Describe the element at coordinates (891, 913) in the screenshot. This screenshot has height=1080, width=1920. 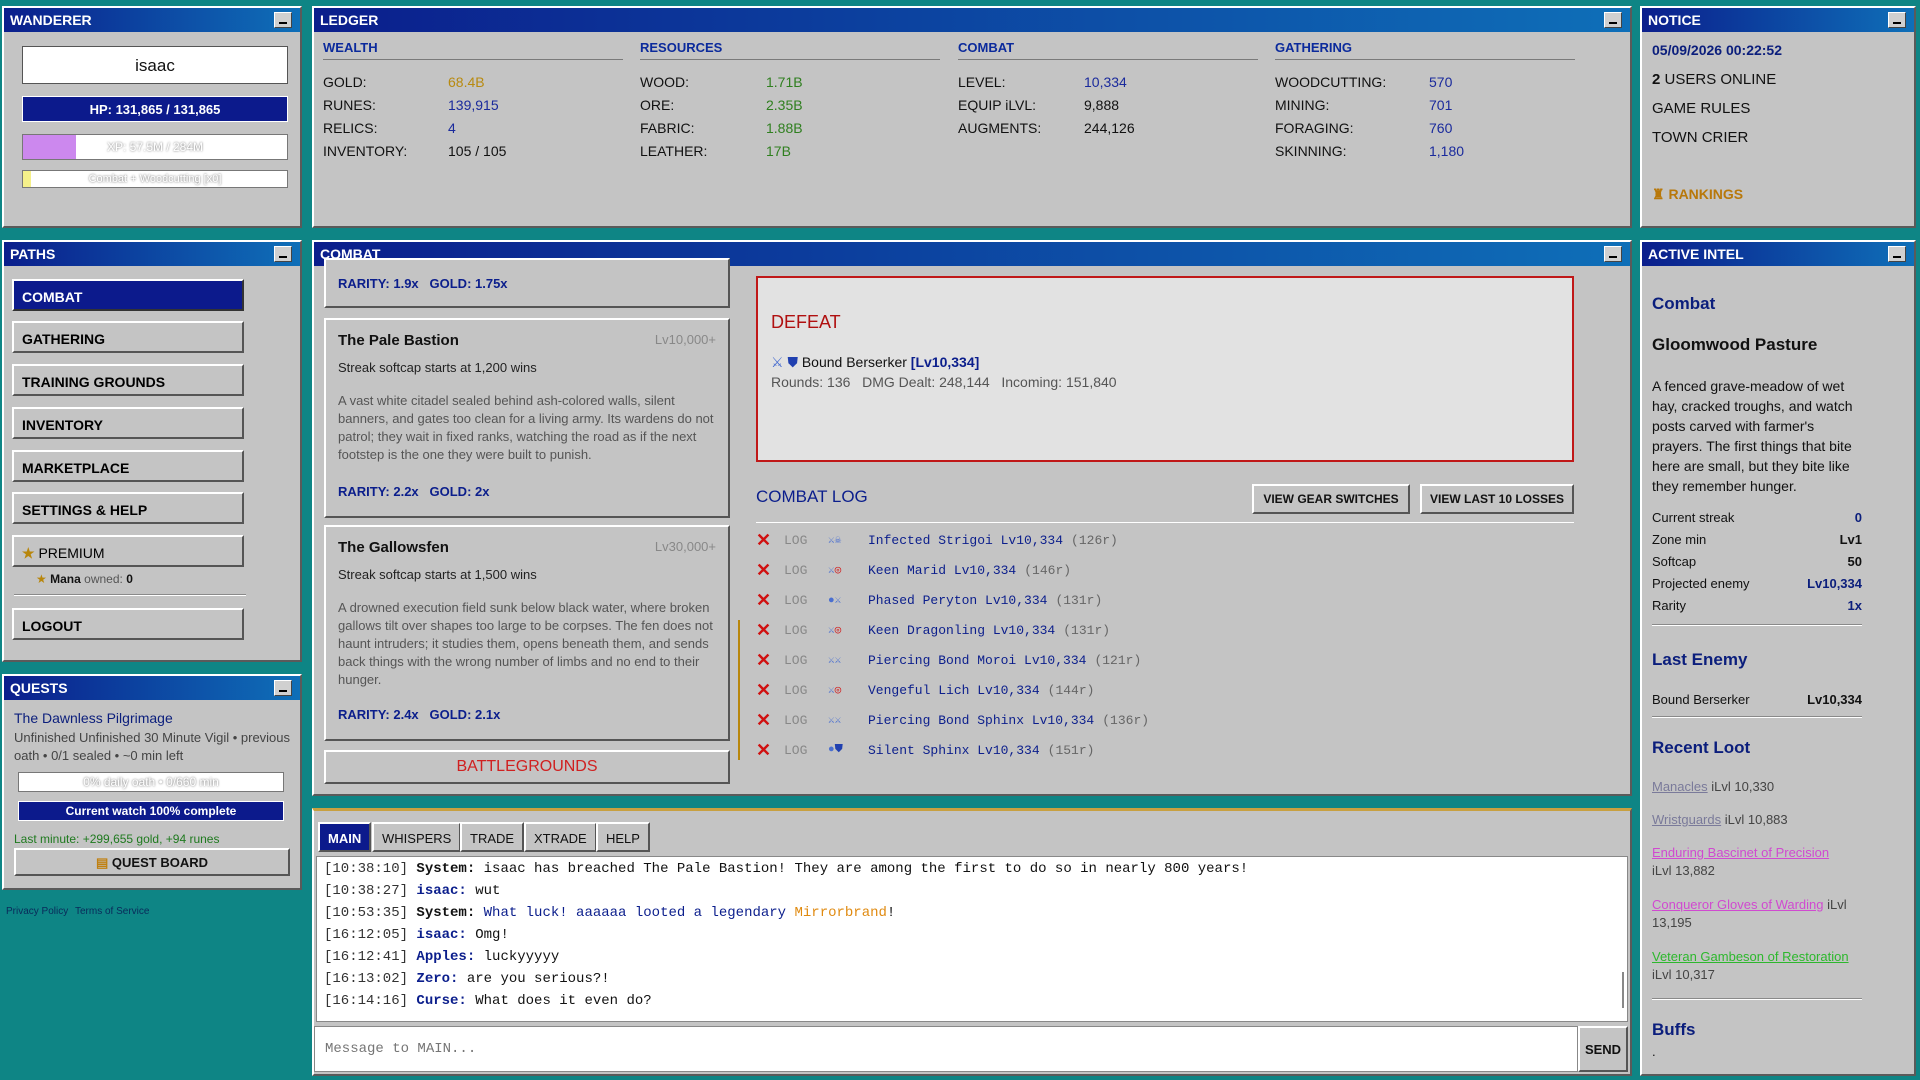
I see `chat-text-end: !` at that location.